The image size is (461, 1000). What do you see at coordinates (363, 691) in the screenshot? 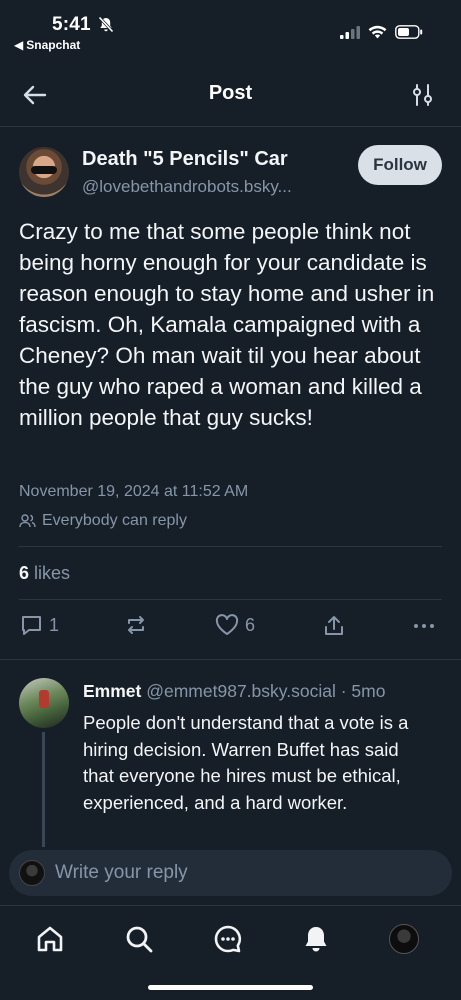
I see `reply-age: · 5mo` at bounding box center [363, 691].